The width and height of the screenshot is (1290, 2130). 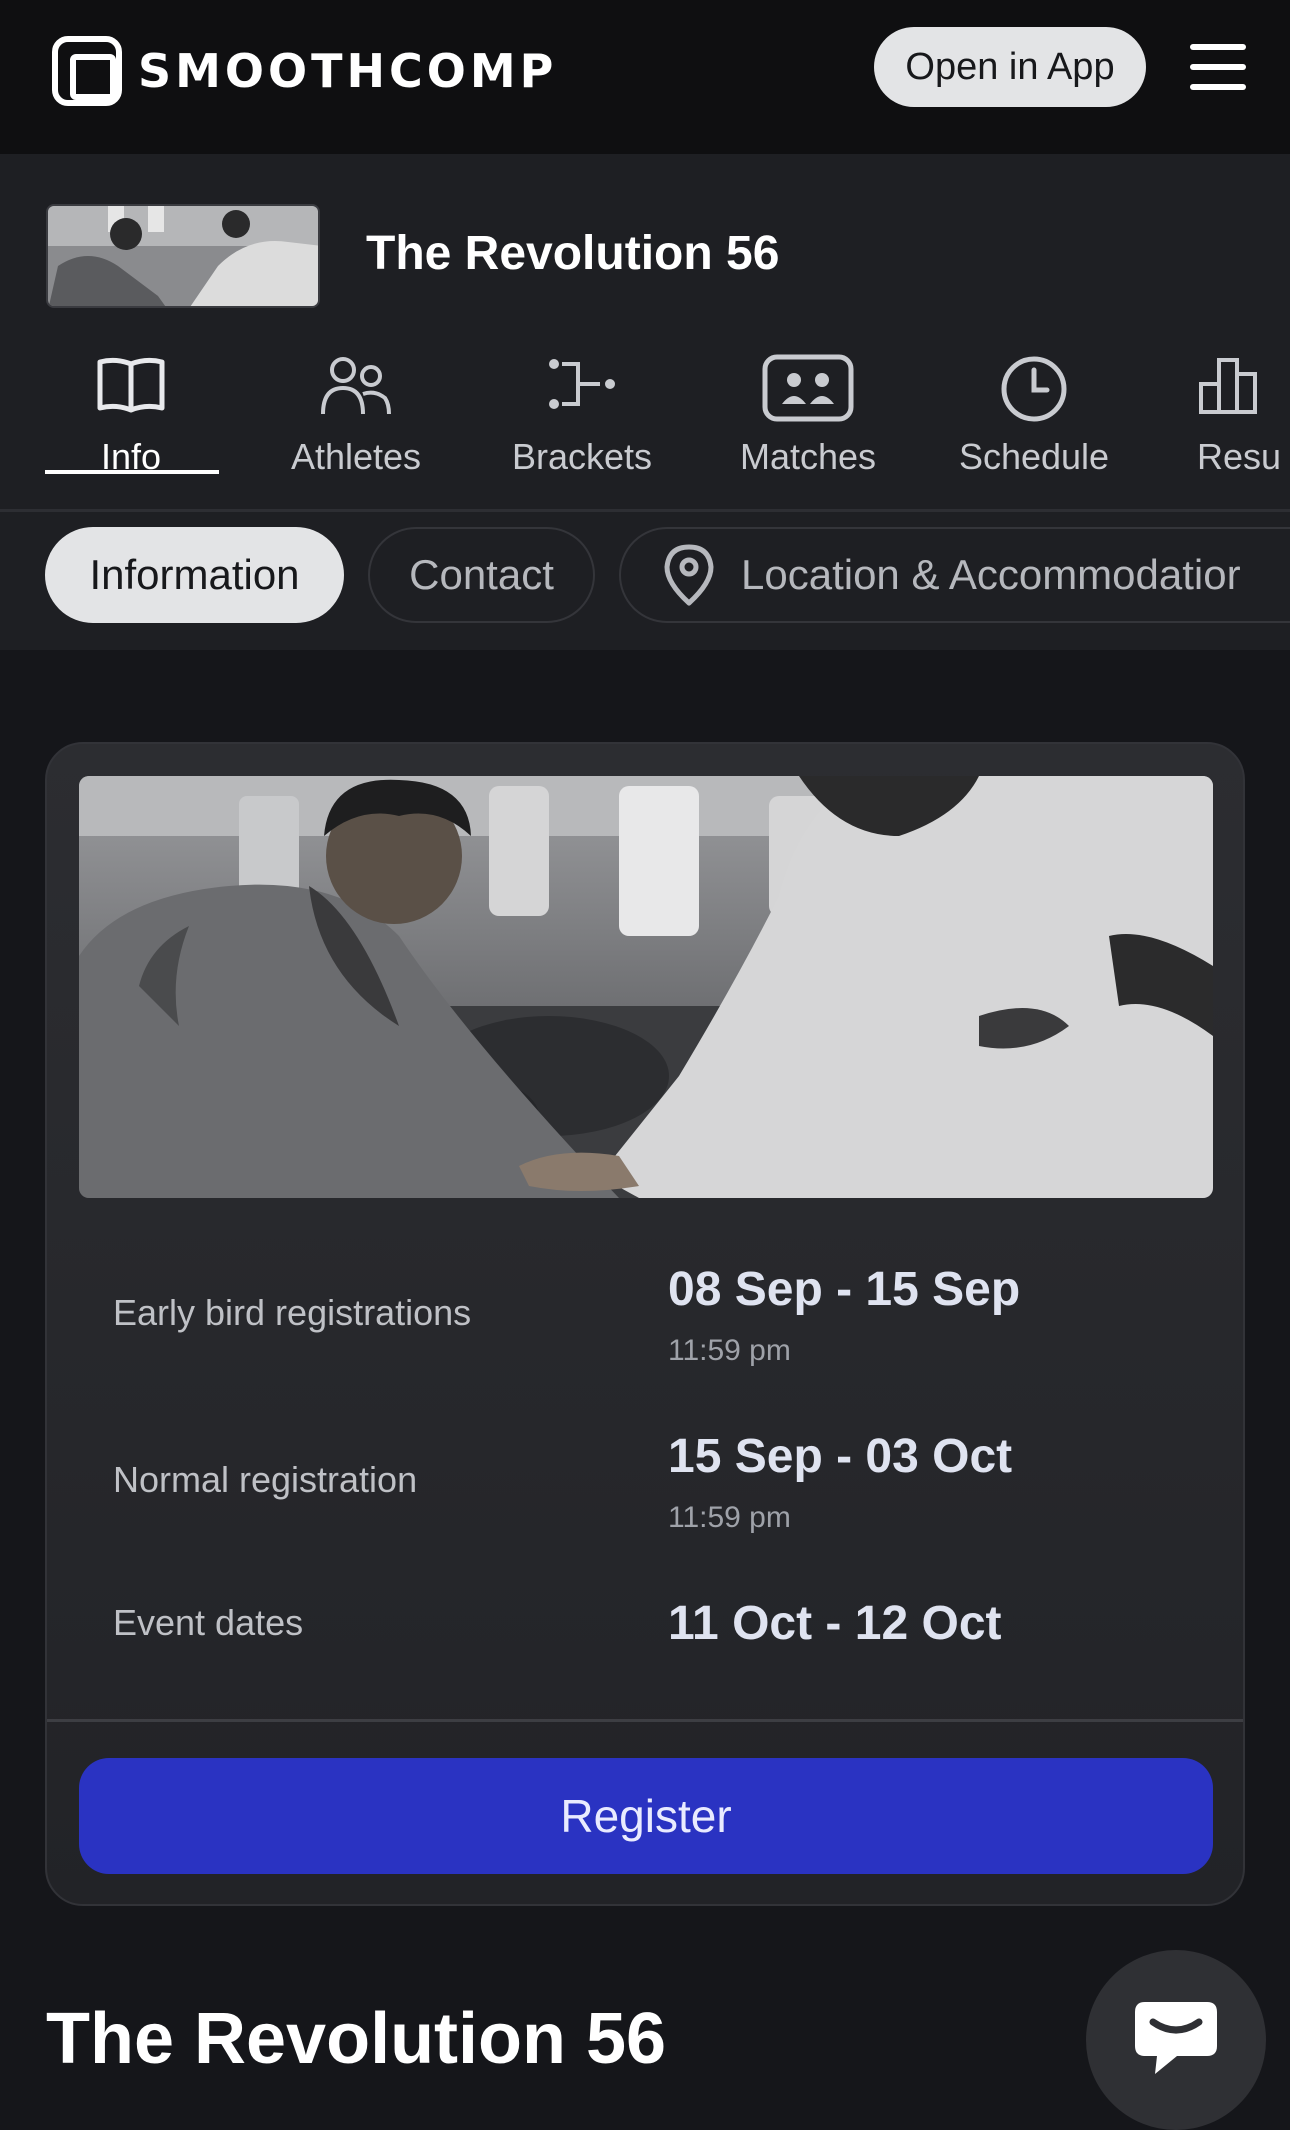 What do you see at coordinates (840, 1456) in the screenshot?
I see `normal-registration-dates: 15 Sep - 03 Oct` at bounding box center [840, 1456].